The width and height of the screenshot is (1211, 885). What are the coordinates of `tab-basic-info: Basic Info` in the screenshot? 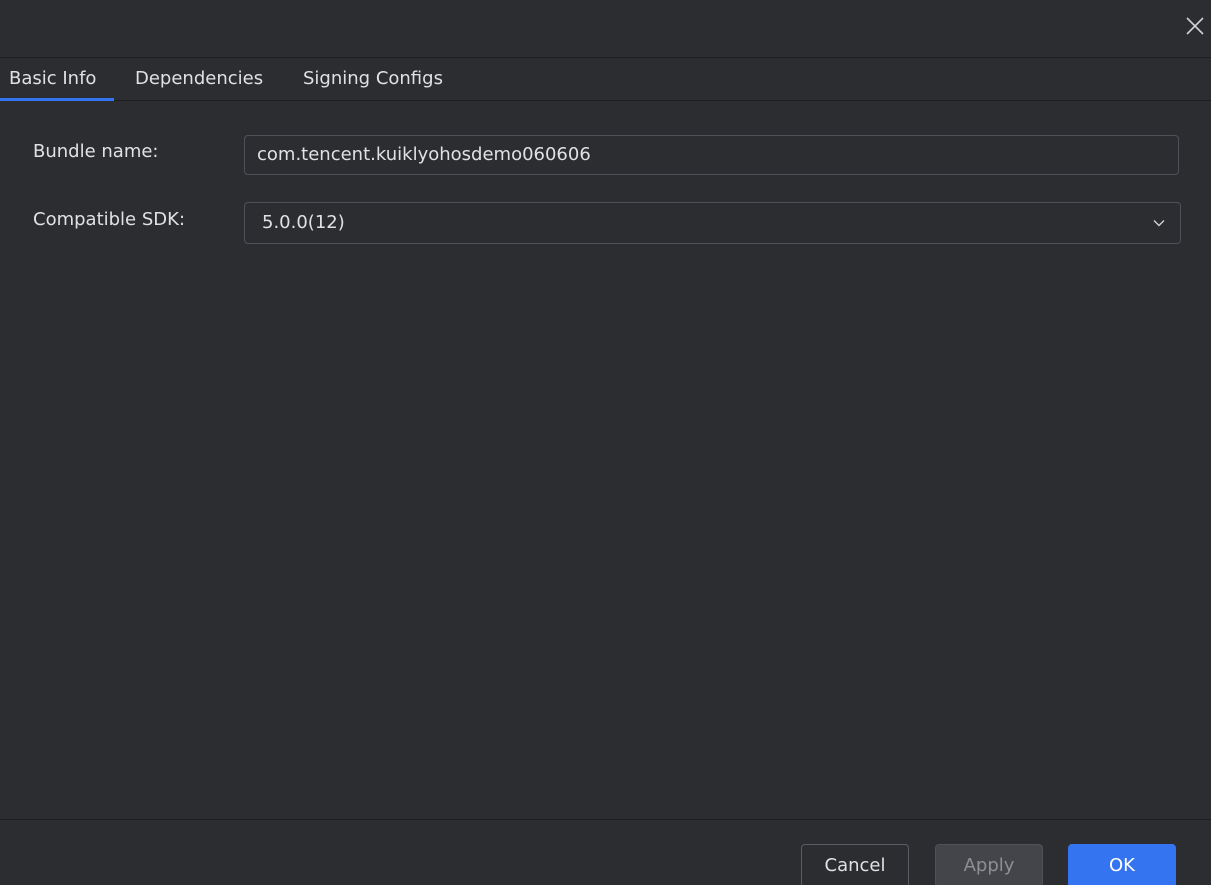 It's located at (57, 79).